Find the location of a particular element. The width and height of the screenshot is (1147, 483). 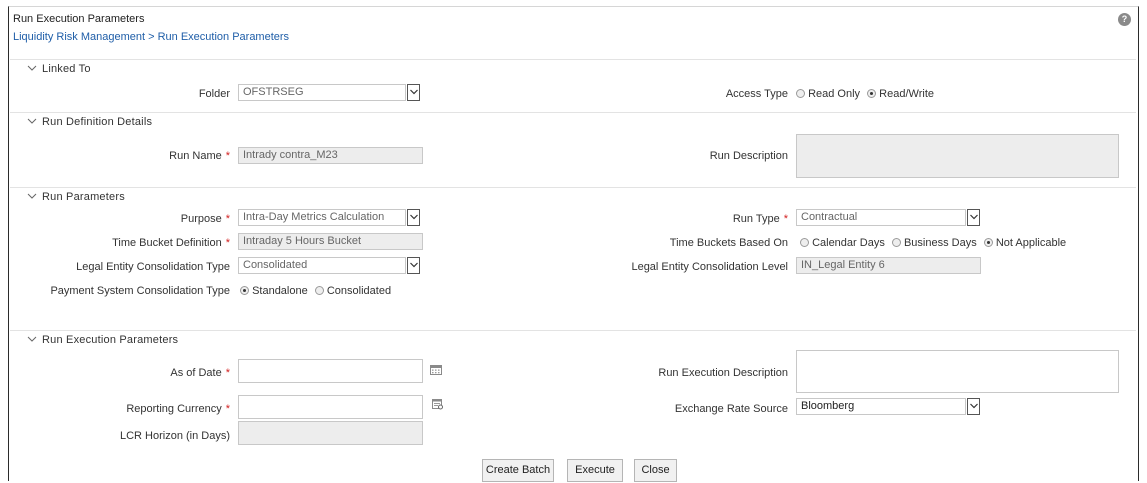

run-type-label: Run Type * is located at coordinates (760, 219).